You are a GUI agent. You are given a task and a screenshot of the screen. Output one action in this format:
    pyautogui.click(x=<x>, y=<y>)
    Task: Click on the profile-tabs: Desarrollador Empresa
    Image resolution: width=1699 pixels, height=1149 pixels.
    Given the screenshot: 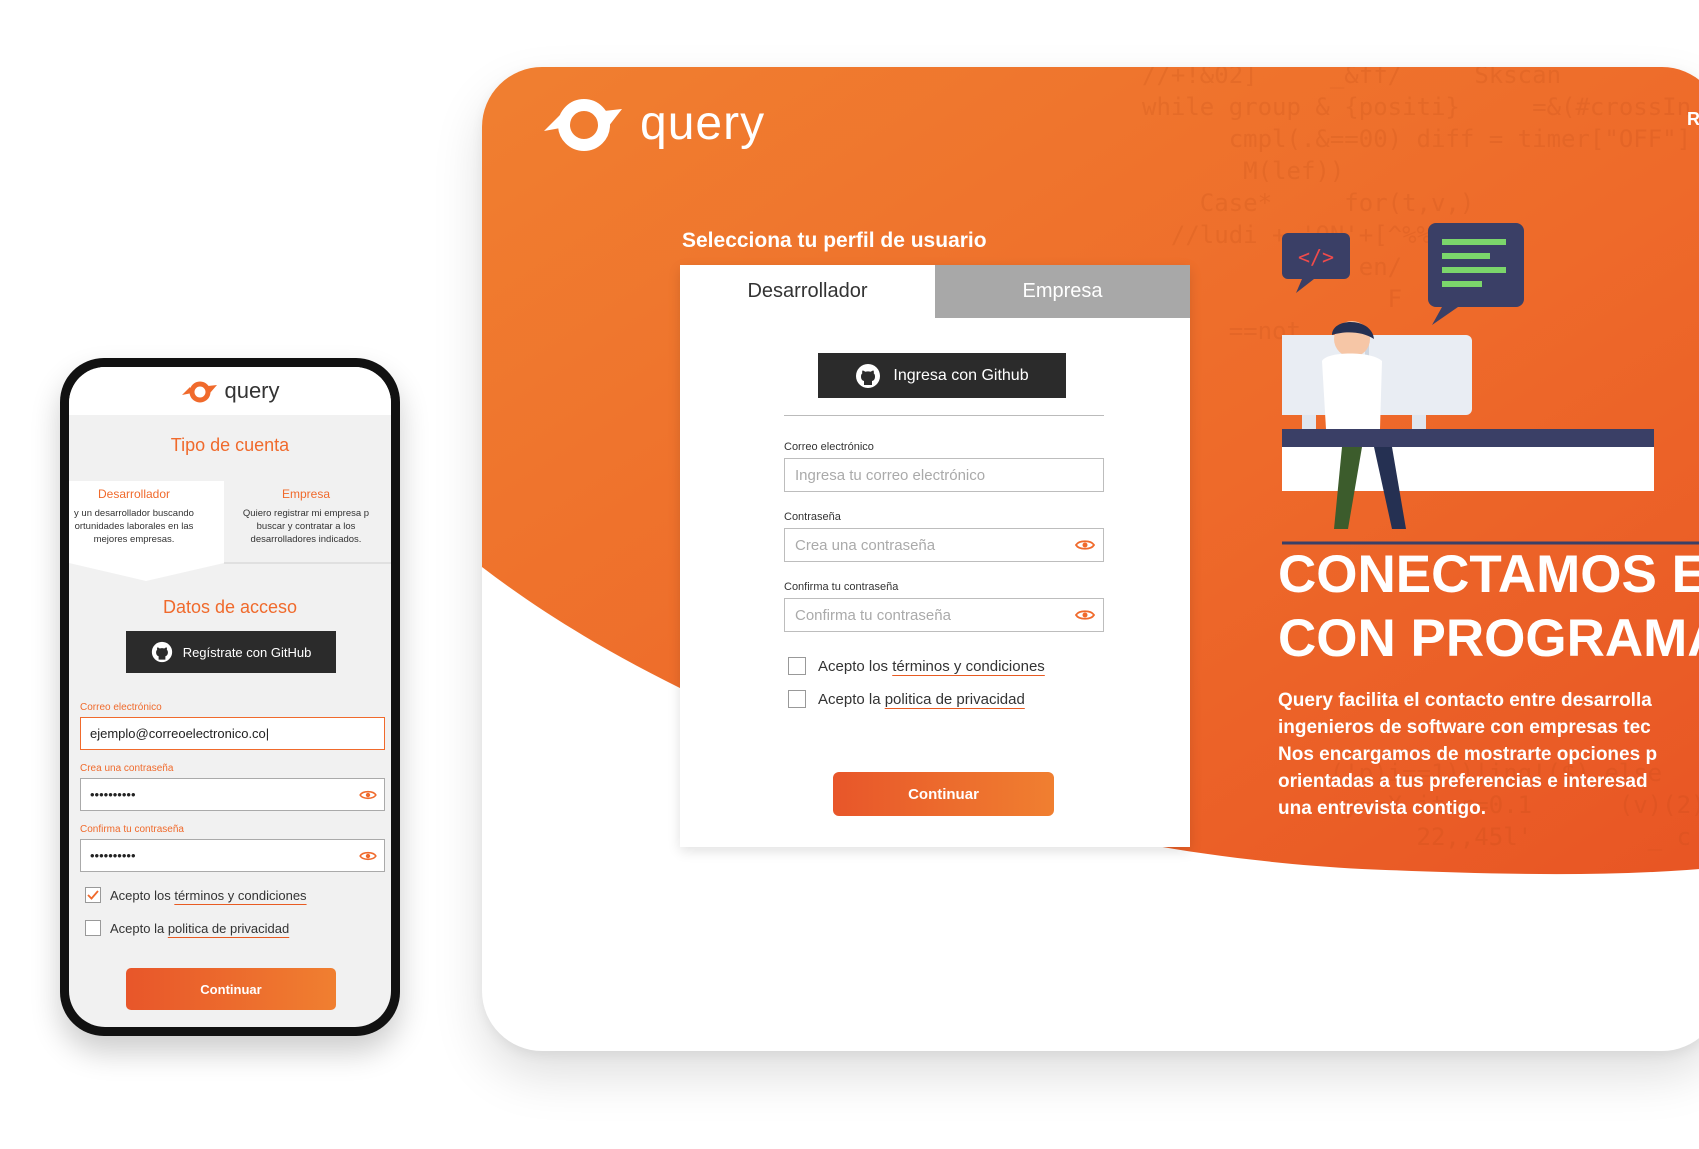 What is the action you would take?
    pyautogui.click(x=935, y=291)
    